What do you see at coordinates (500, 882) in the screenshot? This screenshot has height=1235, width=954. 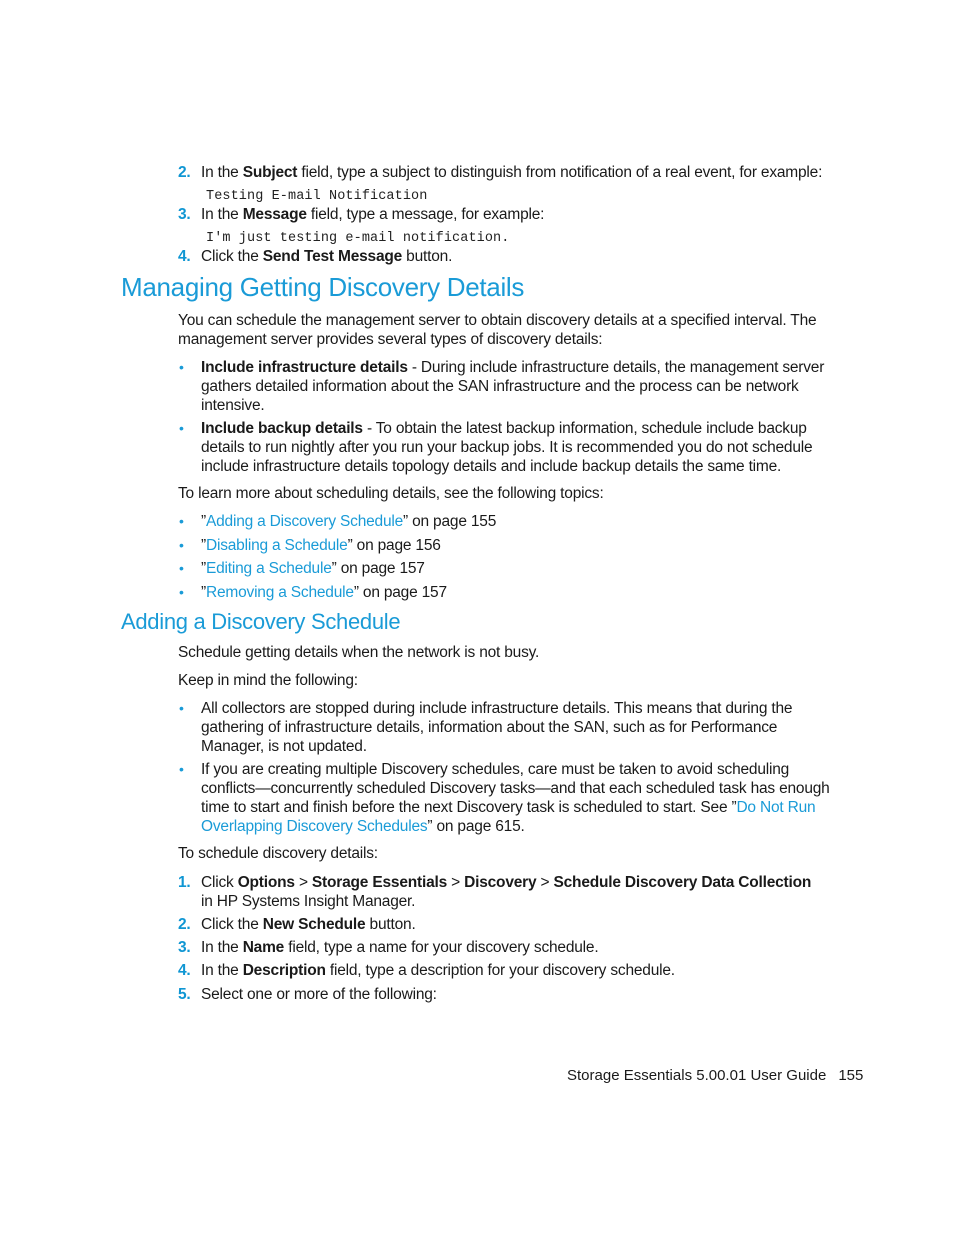 I see `menu-path-item: Discovery` at bounding box center [500, 882].